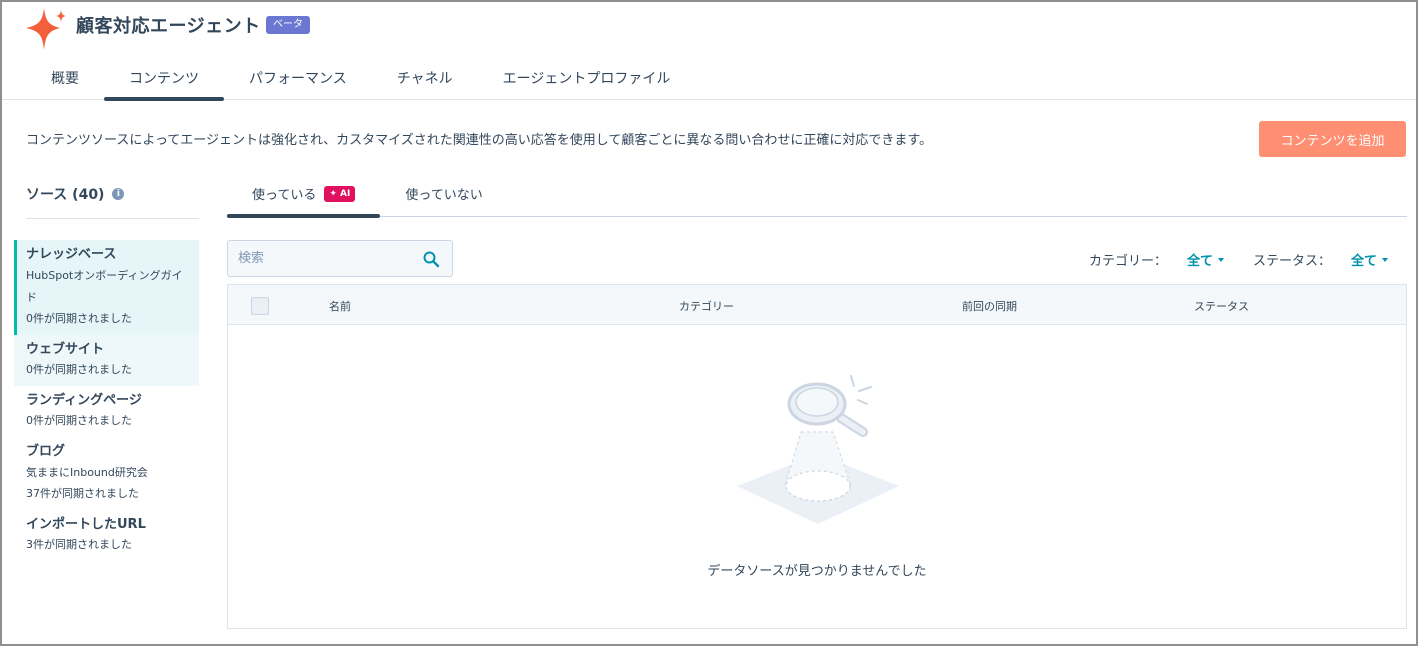 This screenshot has width=1418, height=646. What do you see at coordinates (1200, 261) in the screenshot?
I see `category-filter-value: 全て` at bounding box center [1200, 261].